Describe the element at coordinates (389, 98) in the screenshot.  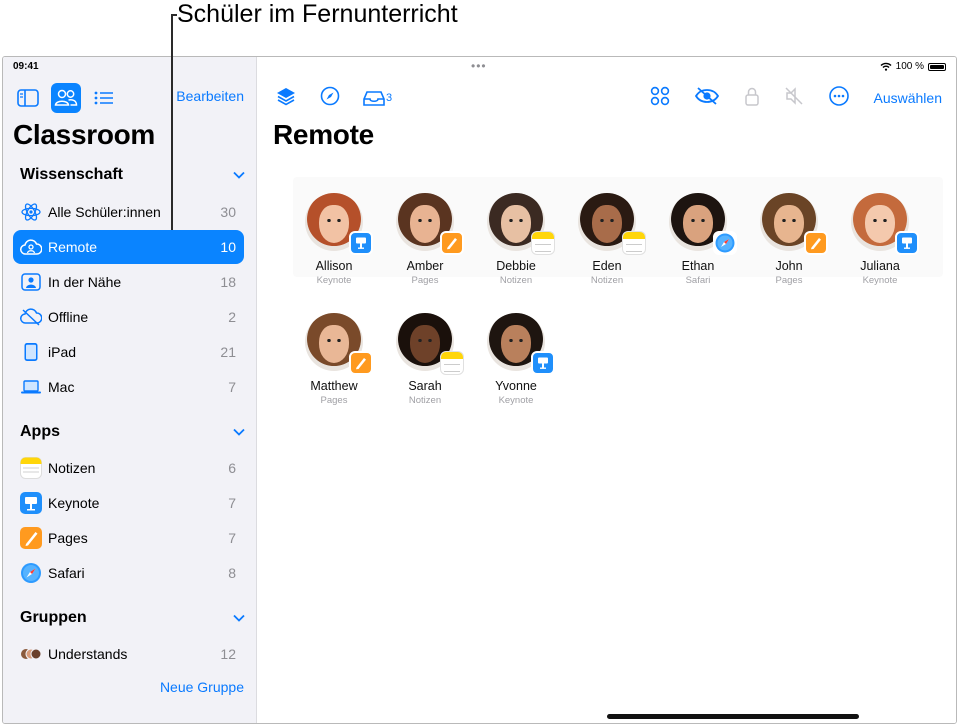
I see `inbox-count: 3` at that location.